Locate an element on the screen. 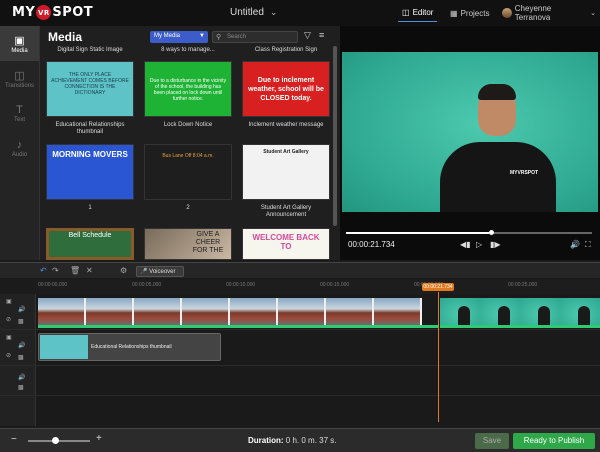 This screenshot has width=600, height=452. media-thumbnail: Bell Schedule is located at coordinates (90, 244).